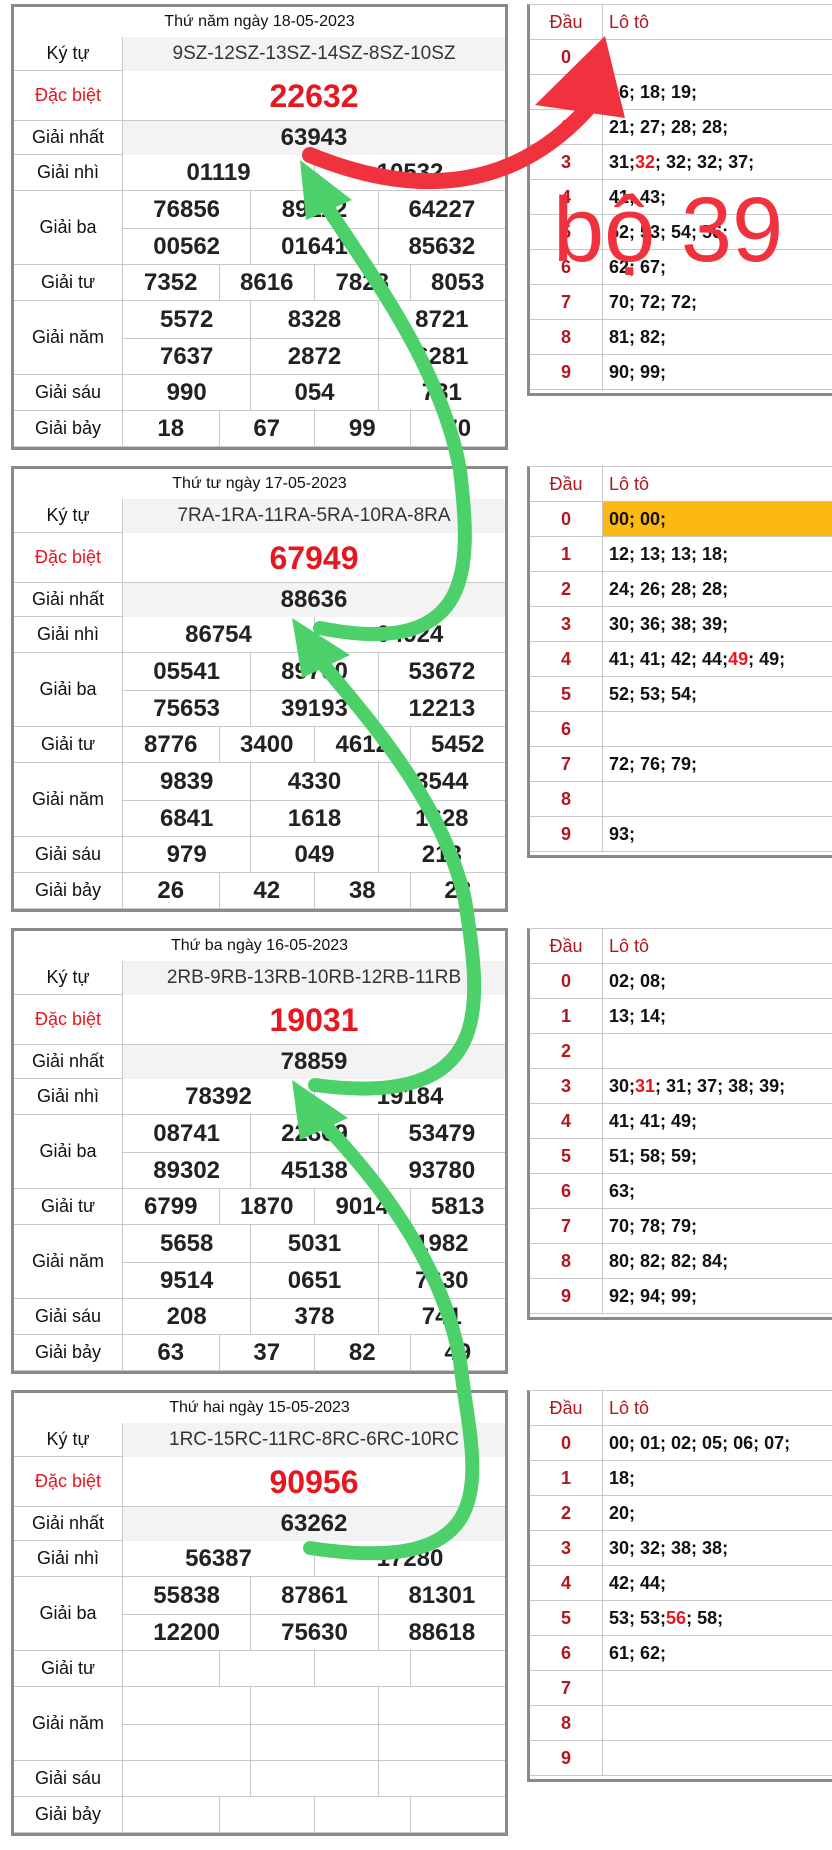 The height and width of the screenshot is (1850, 832). Describe the element at coordinates (441, 356) in the screenshot. I see `prize-number: 6281` at that location.